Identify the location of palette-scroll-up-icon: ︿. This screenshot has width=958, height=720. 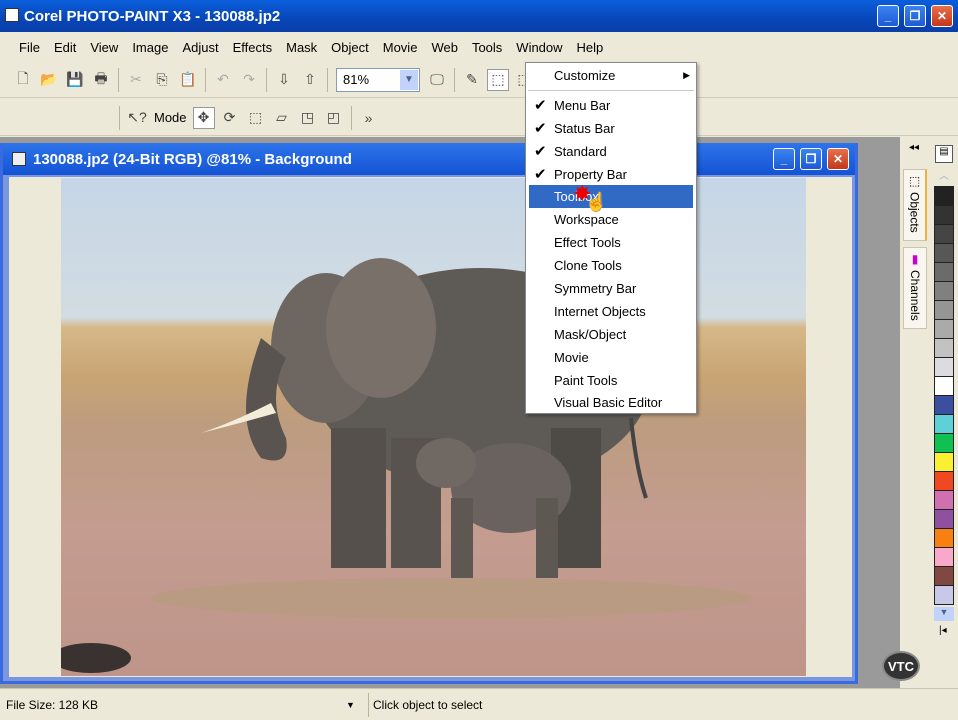
(944, 174).